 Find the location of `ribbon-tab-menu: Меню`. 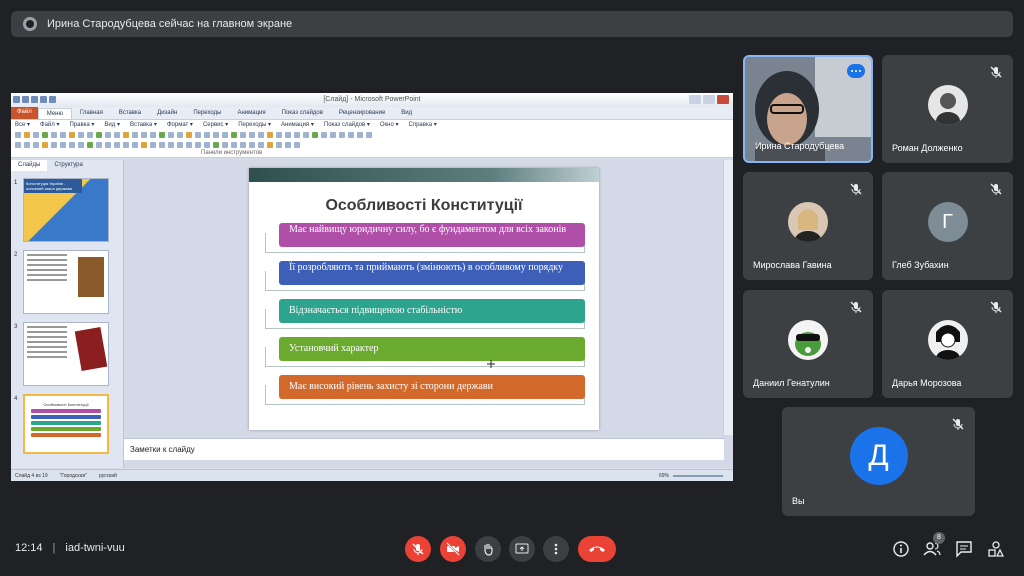

ribbon-tab-menu: Меню is located at coordinates (54, 113).